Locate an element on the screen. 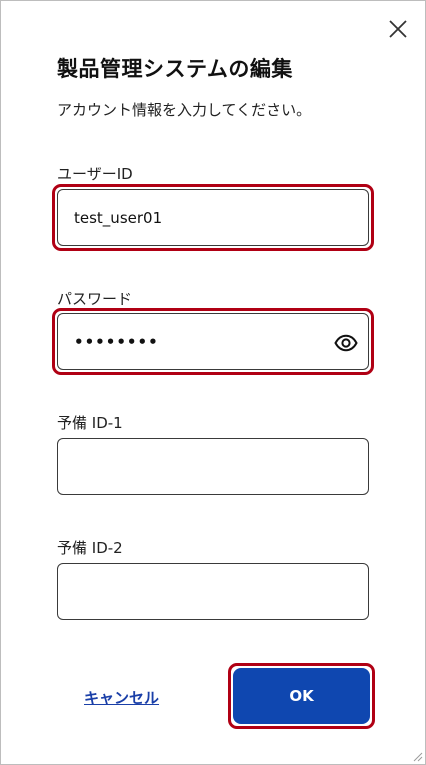 This screenshot has width=426, height=765. spare-id-1-label: 予備 ID-1 is located at coordinates (90, 423).